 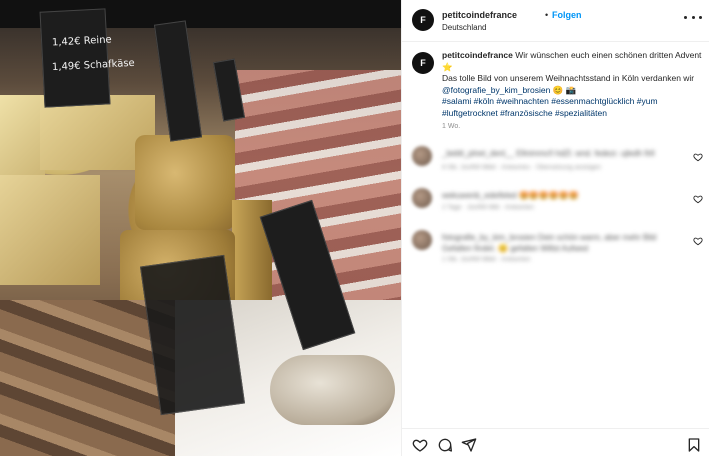 I want to click on caption-emoji: 😊 📸, so click(x=563, y=89).